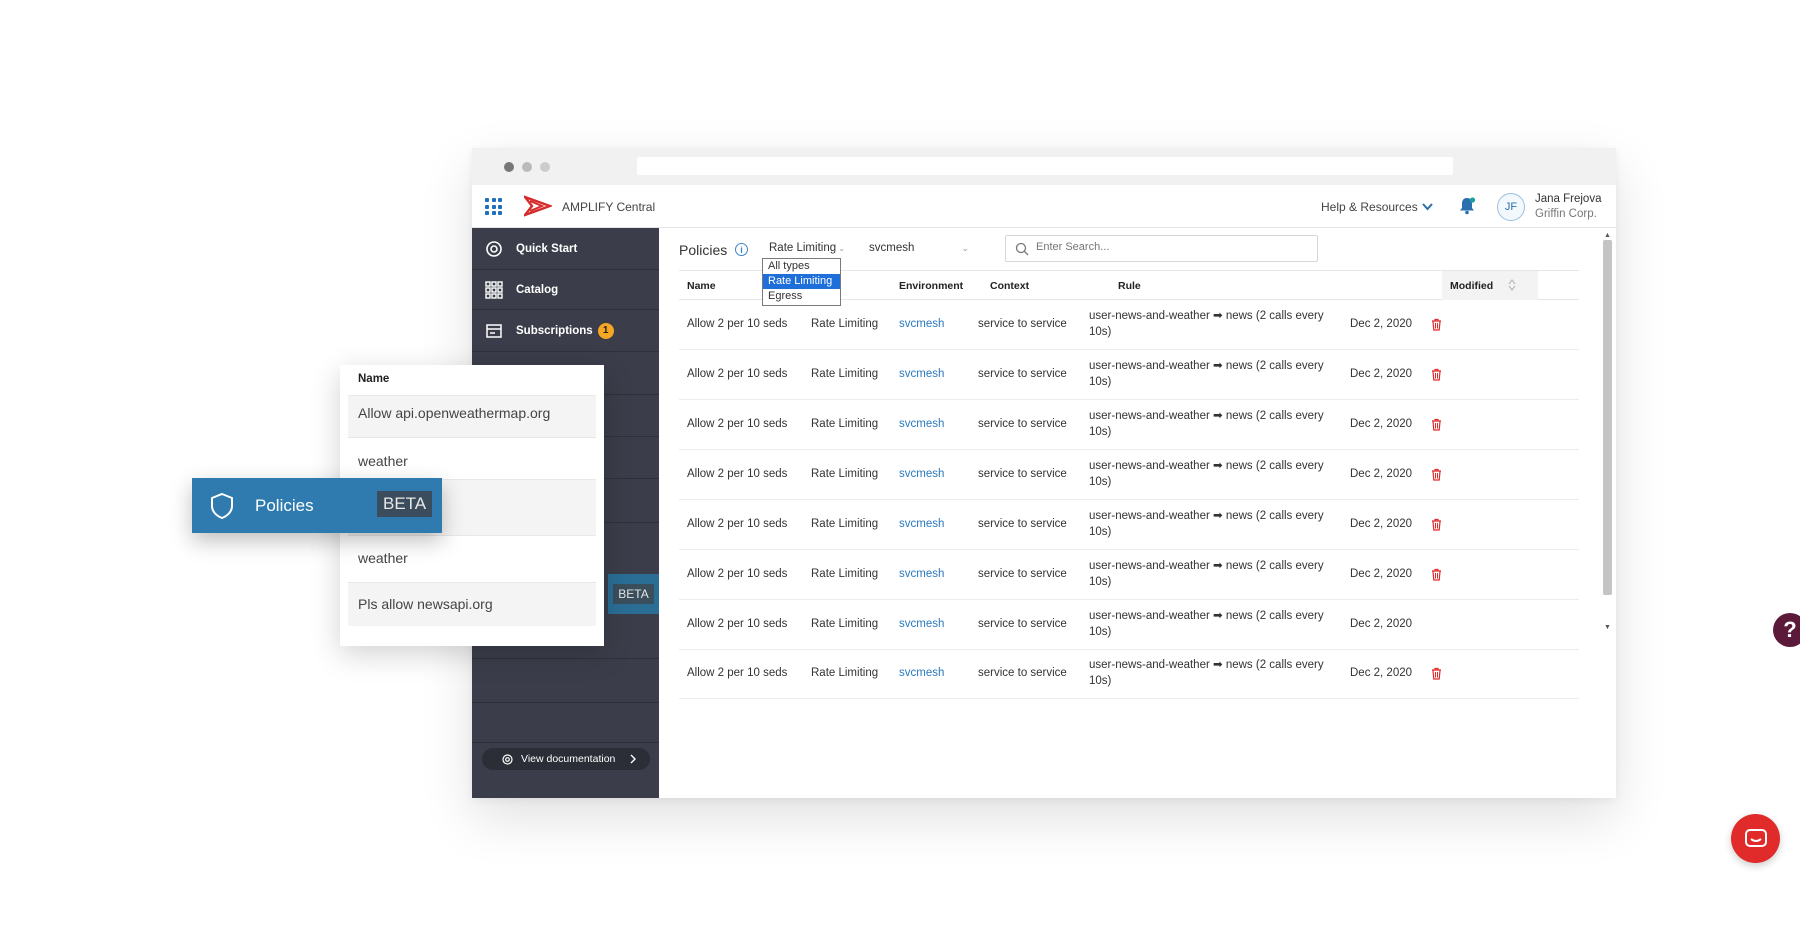 The image size is (1800, 941). Describe the element at coordinates (374, 379) in the screenshot. I see `overlay-column-header: Name` at that location.